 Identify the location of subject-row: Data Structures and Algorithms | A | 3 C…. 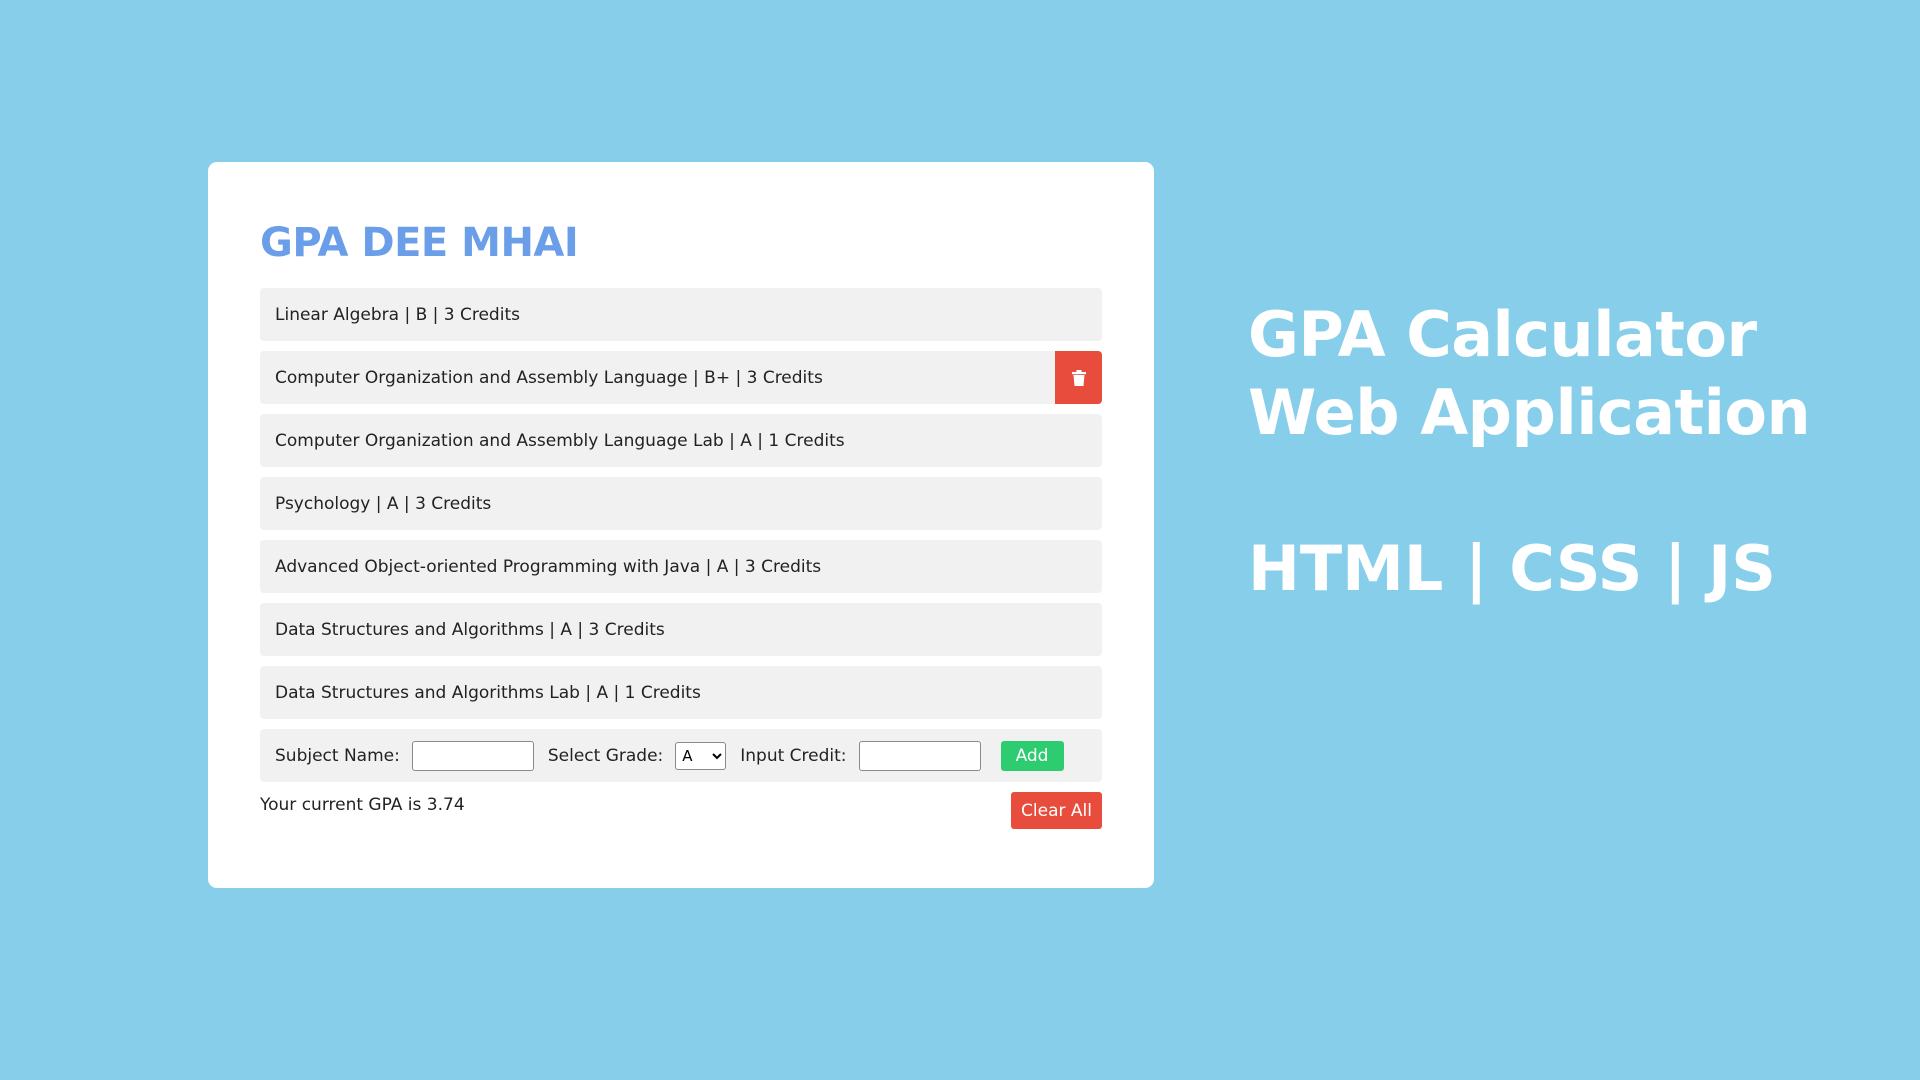
(681, 629).